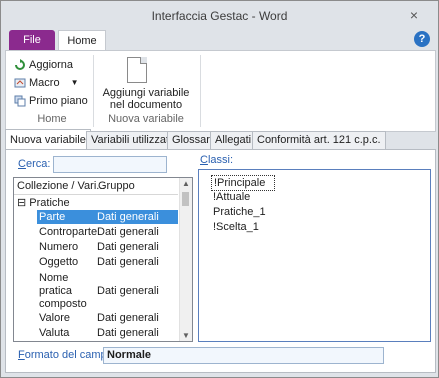  I want to click on tab-nuova-variabile: Nuova variabile, so click(48, 139).